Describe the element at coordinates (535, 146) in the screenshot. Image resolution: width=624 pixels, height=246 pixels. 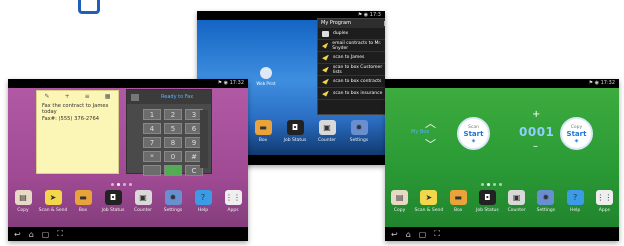
I see `minus-icon: –` at that location.